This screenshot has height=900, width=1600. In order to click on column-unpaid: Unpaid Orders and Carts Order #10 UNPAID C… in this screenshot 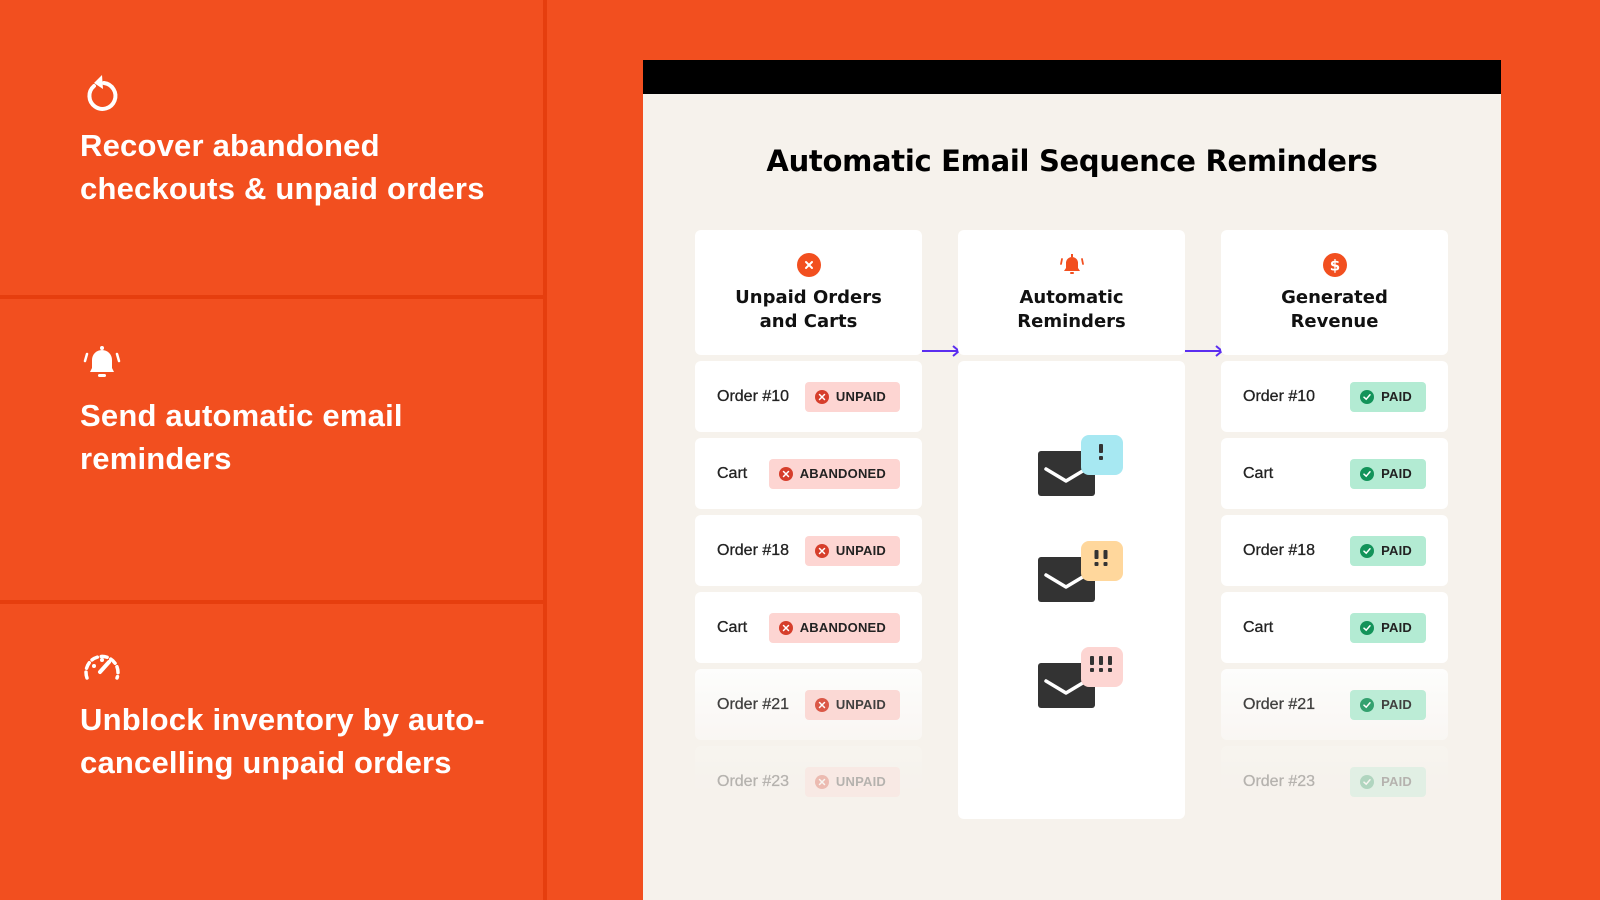, I will do `click(808, 523)`.